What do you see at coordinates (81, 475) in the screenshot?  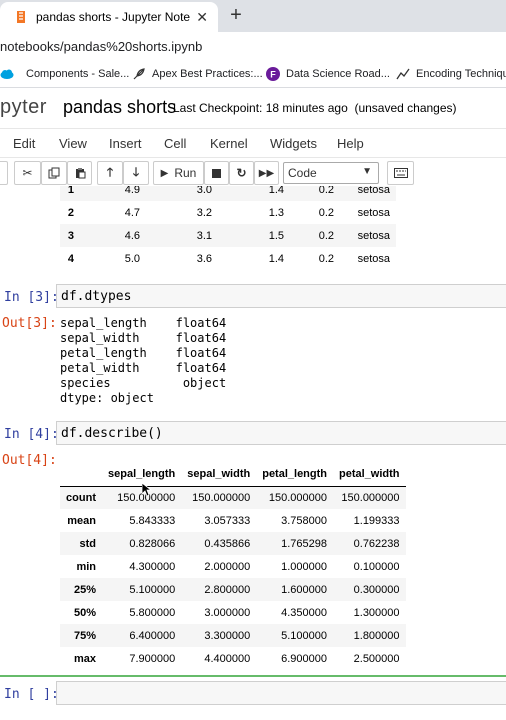 I see `describe-corner` at bounding box center [81, 475].